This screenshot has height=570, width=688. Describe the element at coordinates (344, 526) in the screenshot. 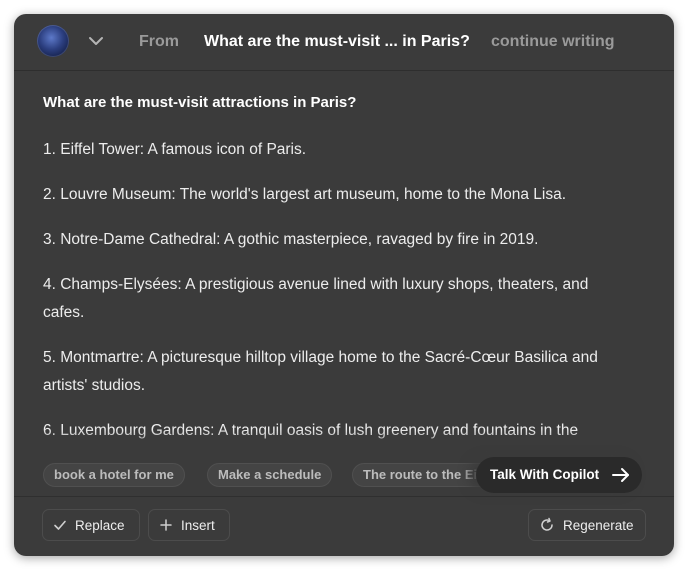

I see `action-footer: Replace Insert Regenerate` at that location.